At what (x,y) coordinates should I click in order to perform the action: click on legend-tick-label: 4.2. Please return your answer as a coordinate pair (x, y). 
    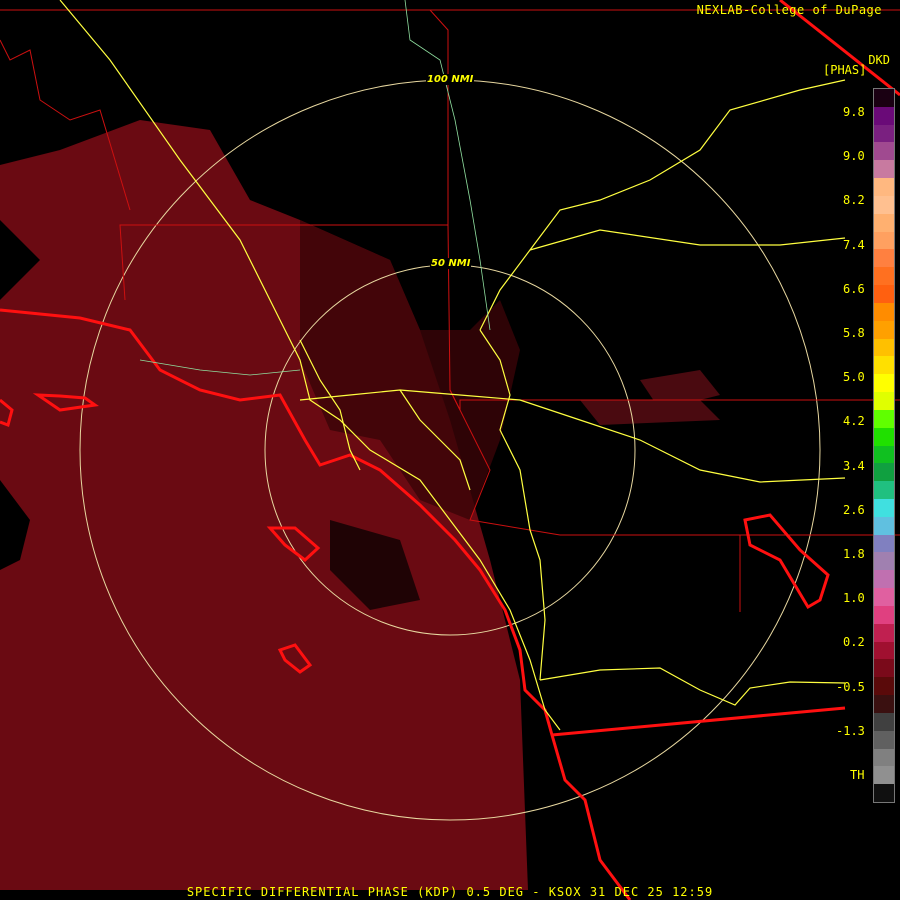
    Looking at the image, I should click on (854, 421).